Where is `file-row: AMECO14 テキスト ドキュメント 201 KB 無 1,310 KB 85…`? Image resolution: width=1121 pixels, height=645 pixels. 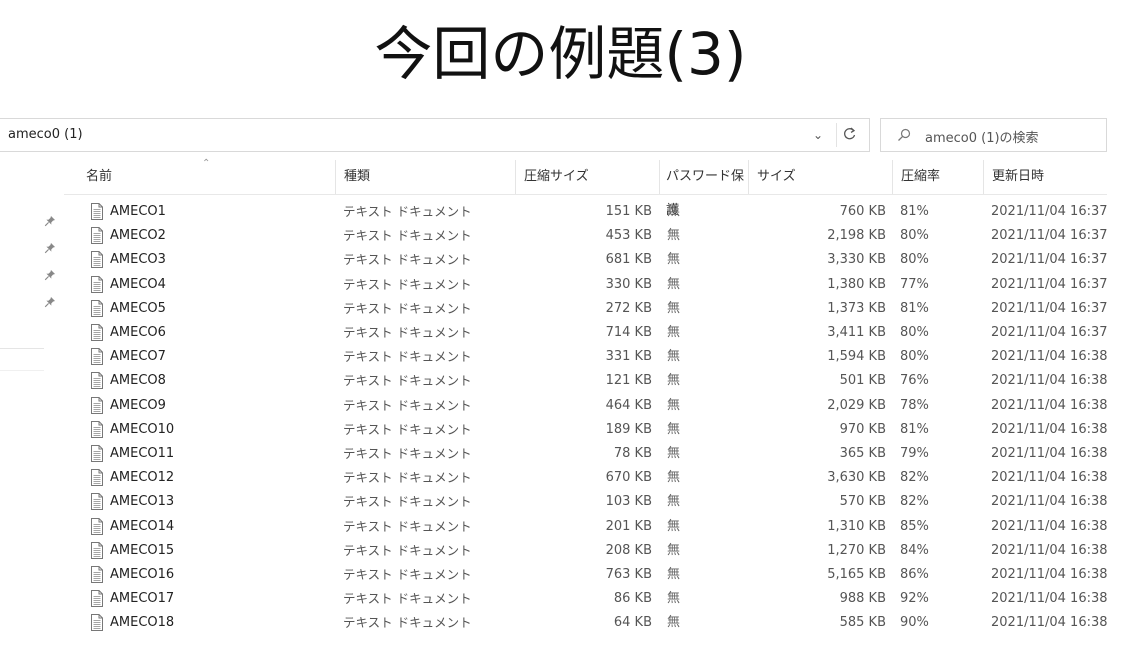
file-row: AMECO14 テキスト ドキュメント 201 KB 無 1,310 KB 85… is located at coordinates (586, 527).